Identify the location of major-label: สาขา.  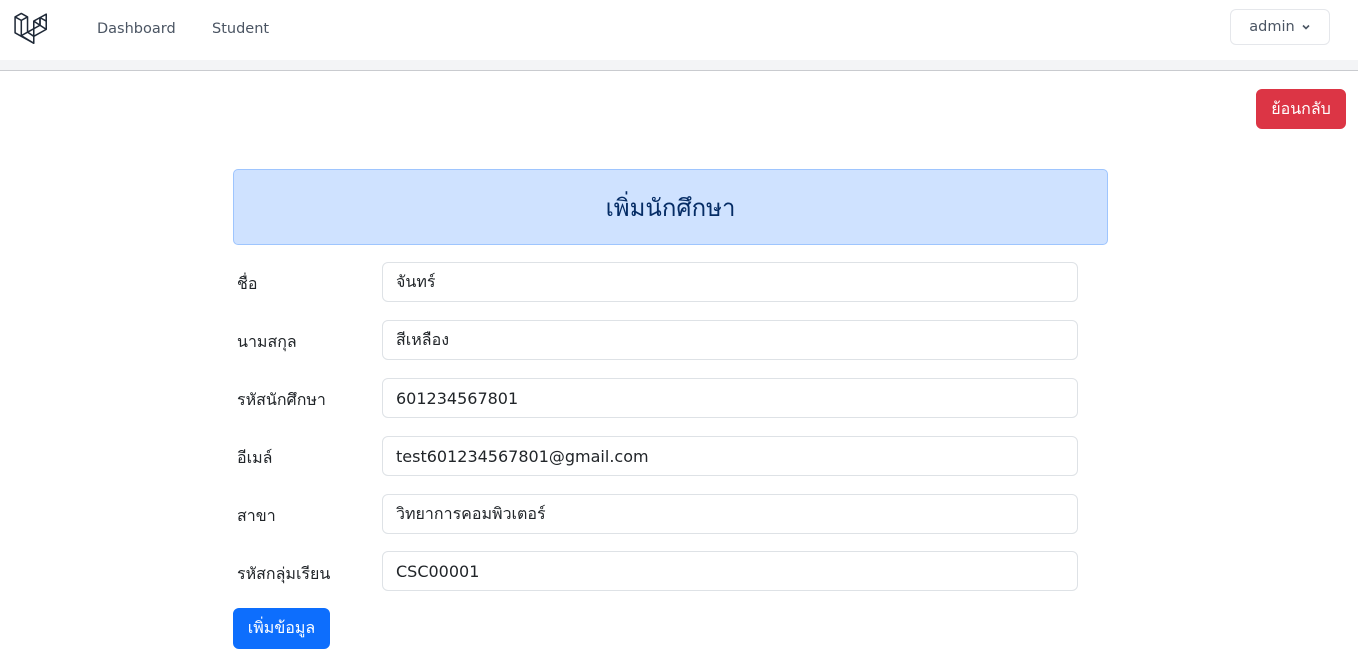
(256, 515).